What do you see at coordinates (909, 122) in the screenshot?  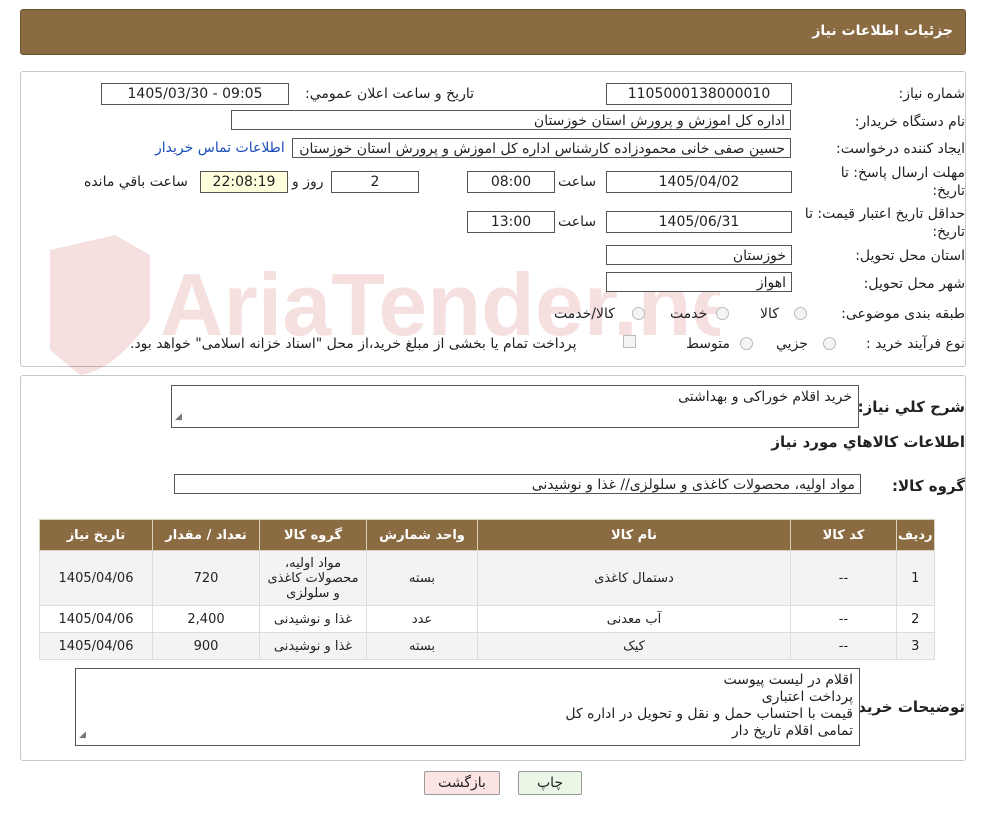 I see `buyer-org-label: نام دستگاه خریدار:` at bounding box center [909, 122].